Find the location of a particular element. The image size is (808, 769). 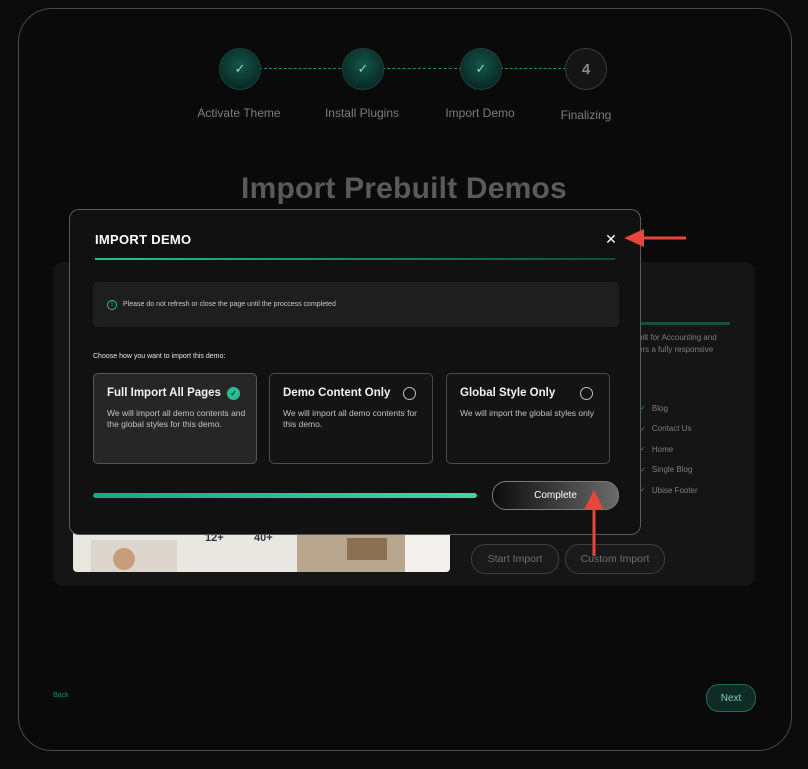

option-title: Full Import All Pages is located at coordinates (164, 393).